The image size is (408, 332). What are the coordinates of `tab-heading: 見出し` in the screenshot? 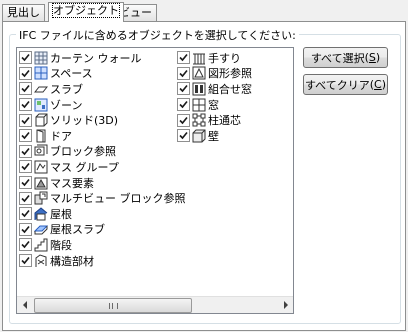 It's located at (23, 12).